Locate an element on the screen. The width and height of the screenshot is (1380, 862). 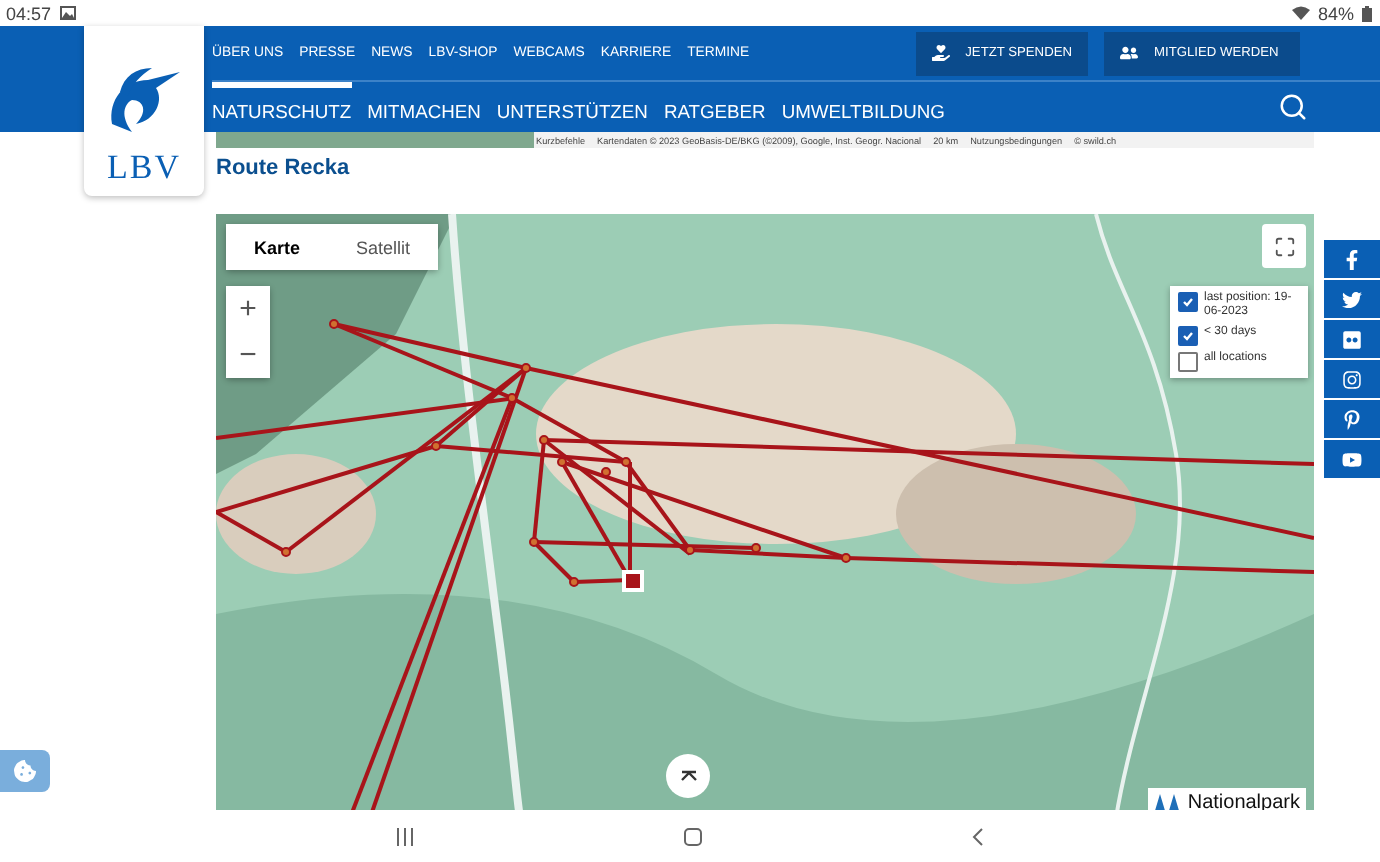
cookie-icon is located at coordinates (25, 771).